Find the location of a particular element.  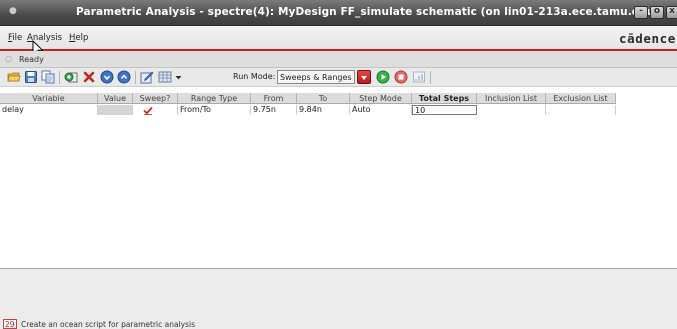

run-mode-select: Sweeps & Ranges is located at coordinates (316, 77).